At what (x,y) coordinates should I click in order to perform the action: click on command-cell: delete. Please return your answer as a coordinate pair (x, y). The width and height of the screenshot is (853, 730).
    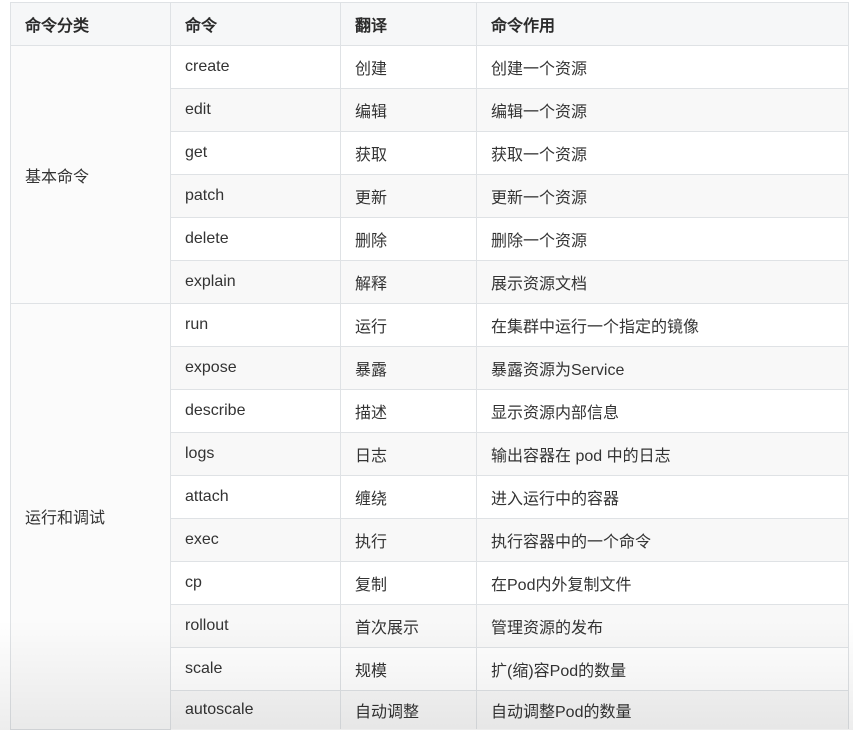
    Looking at the image, I should click on (255, 239).